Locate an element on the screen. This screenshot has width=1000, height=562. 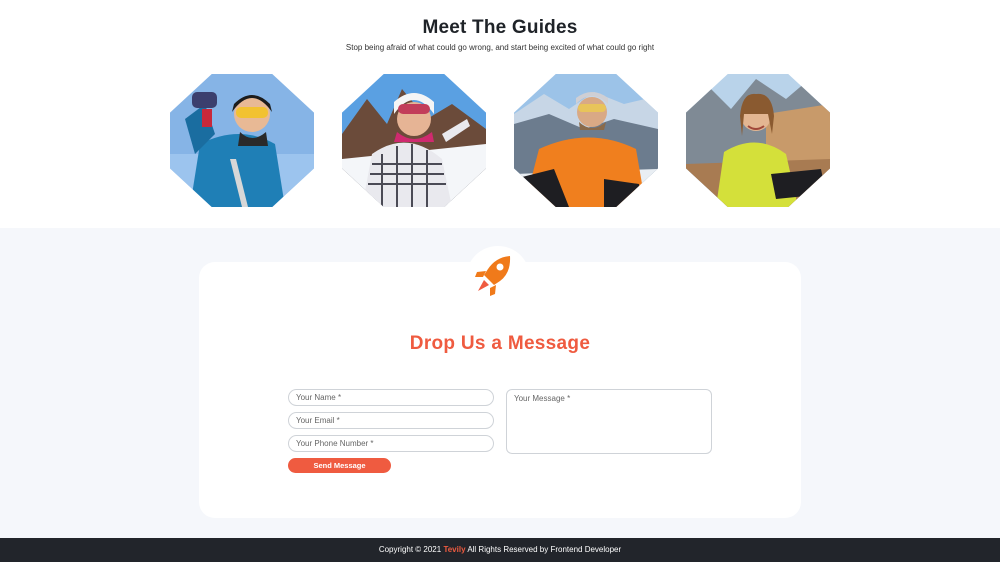
email-field is located at coordinates (391, 420).